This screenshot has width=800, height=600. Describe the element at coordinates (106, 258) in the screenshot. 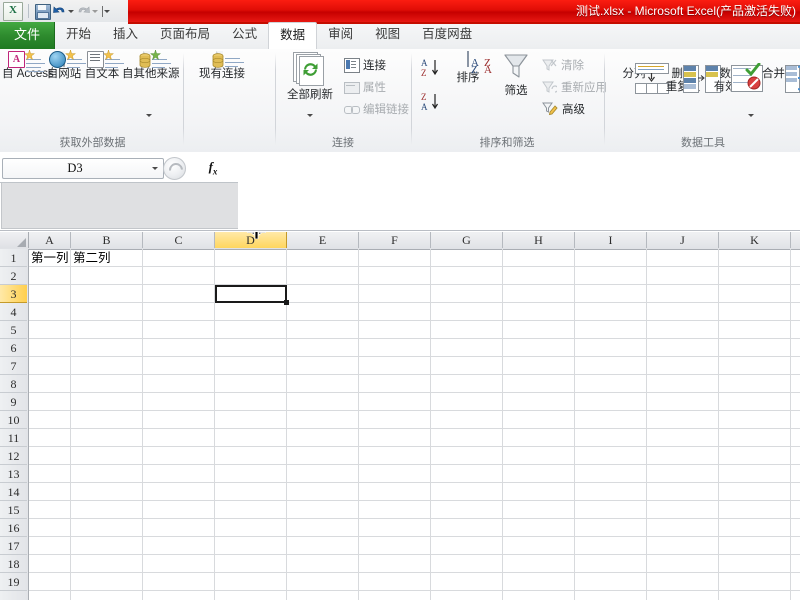

I see `cell-B1: 第二列` at that location.